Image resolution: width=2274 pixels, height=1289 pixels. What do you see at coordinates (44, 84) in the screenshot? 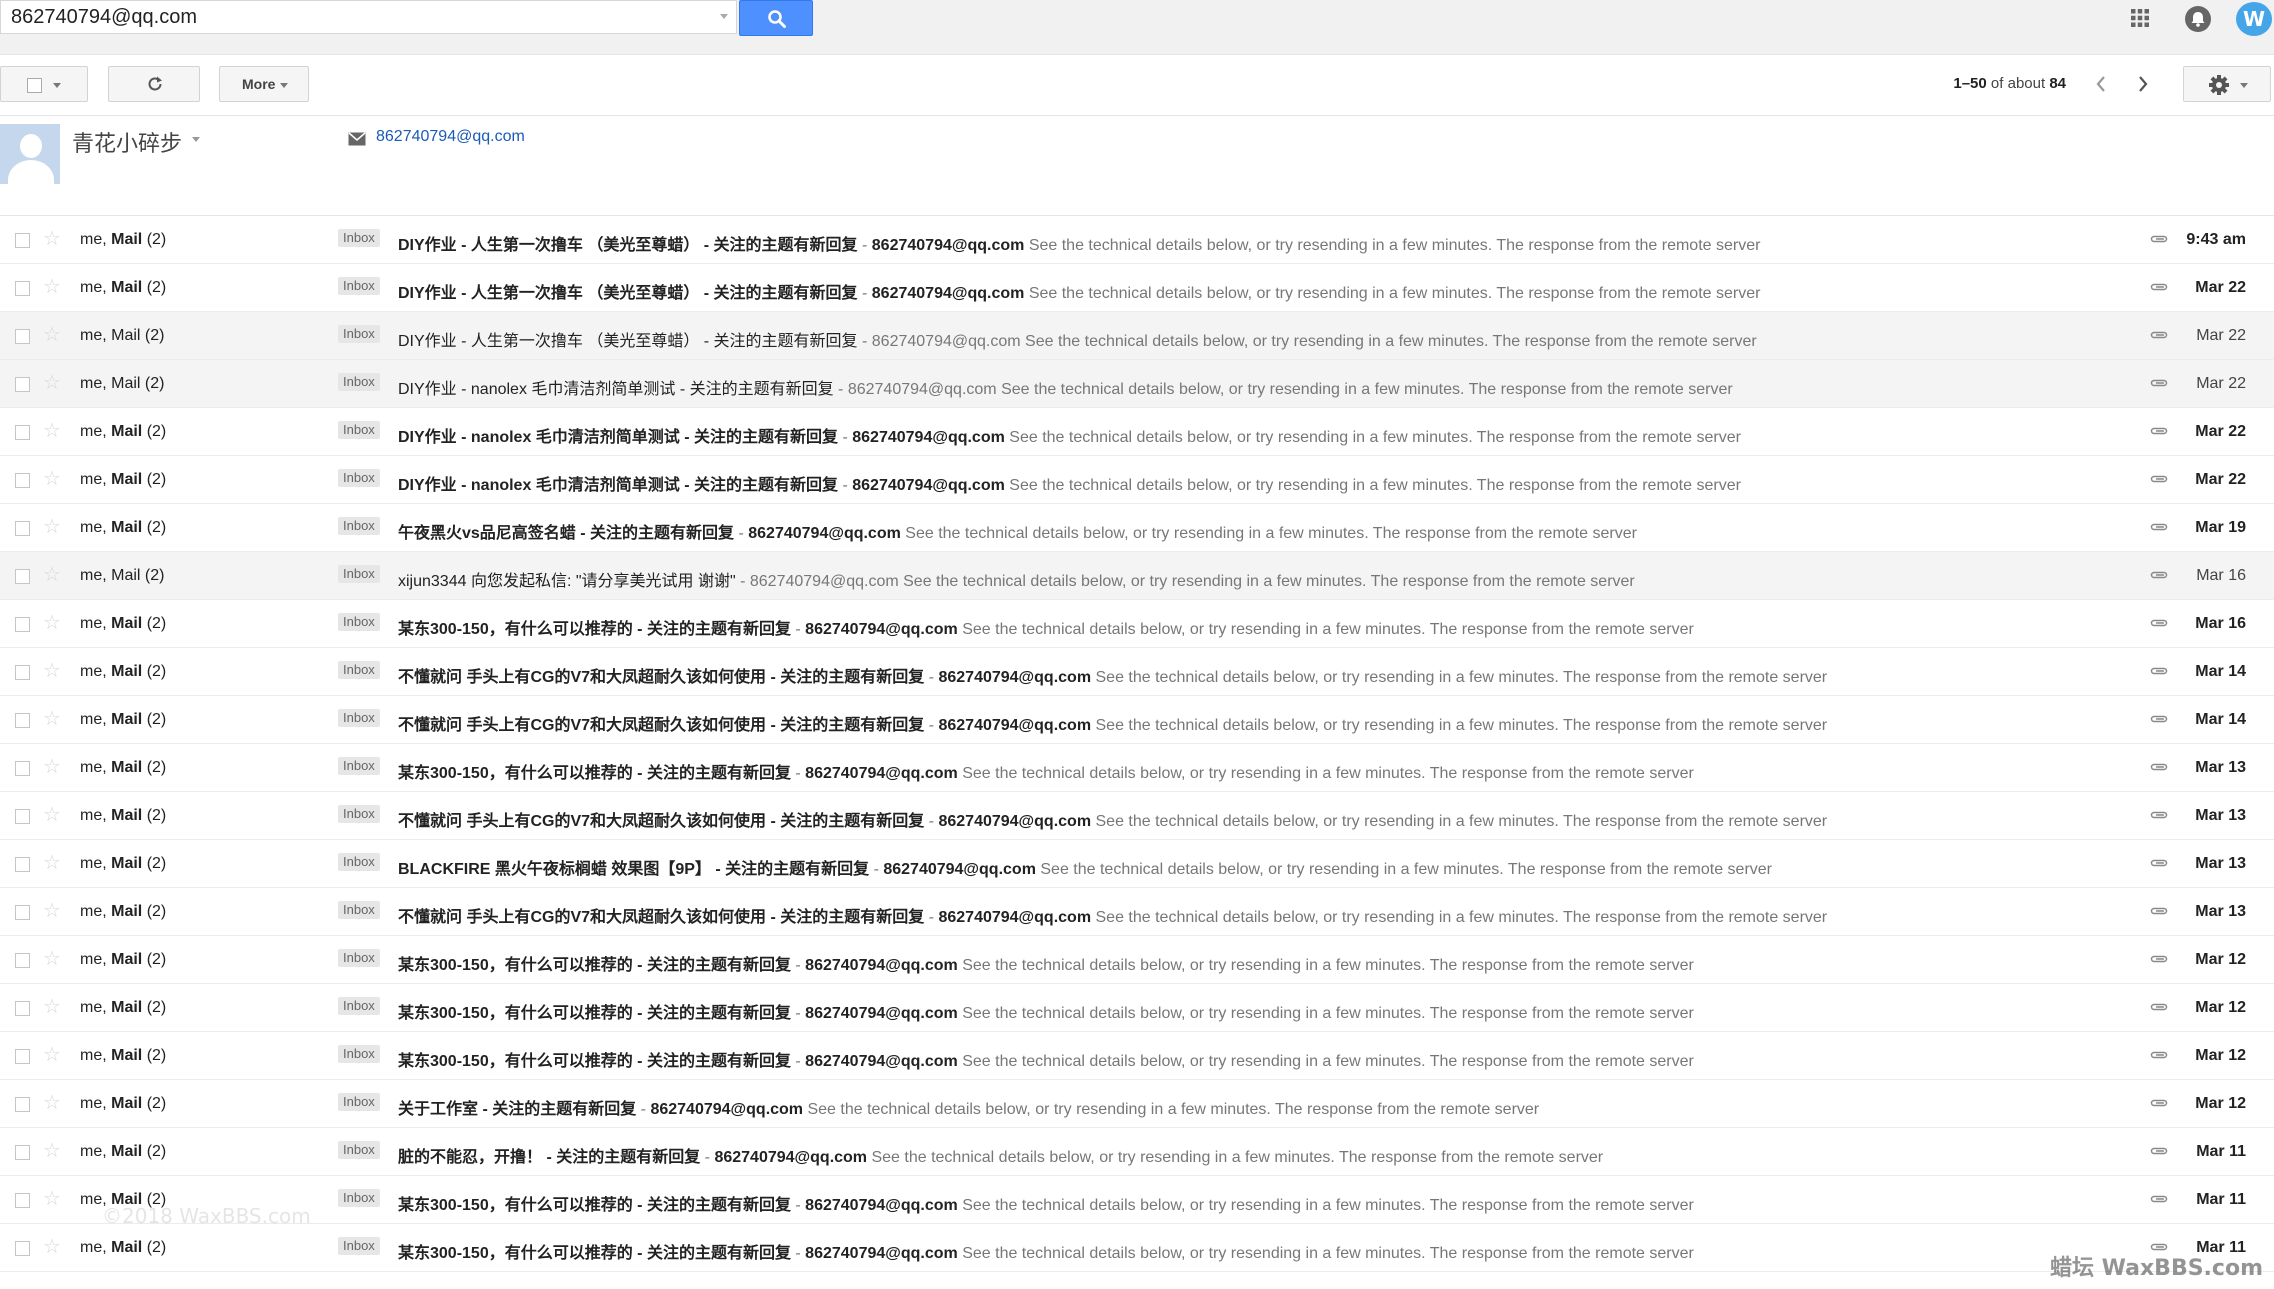
I see `select-all-button` at bounding box center [44, 84].